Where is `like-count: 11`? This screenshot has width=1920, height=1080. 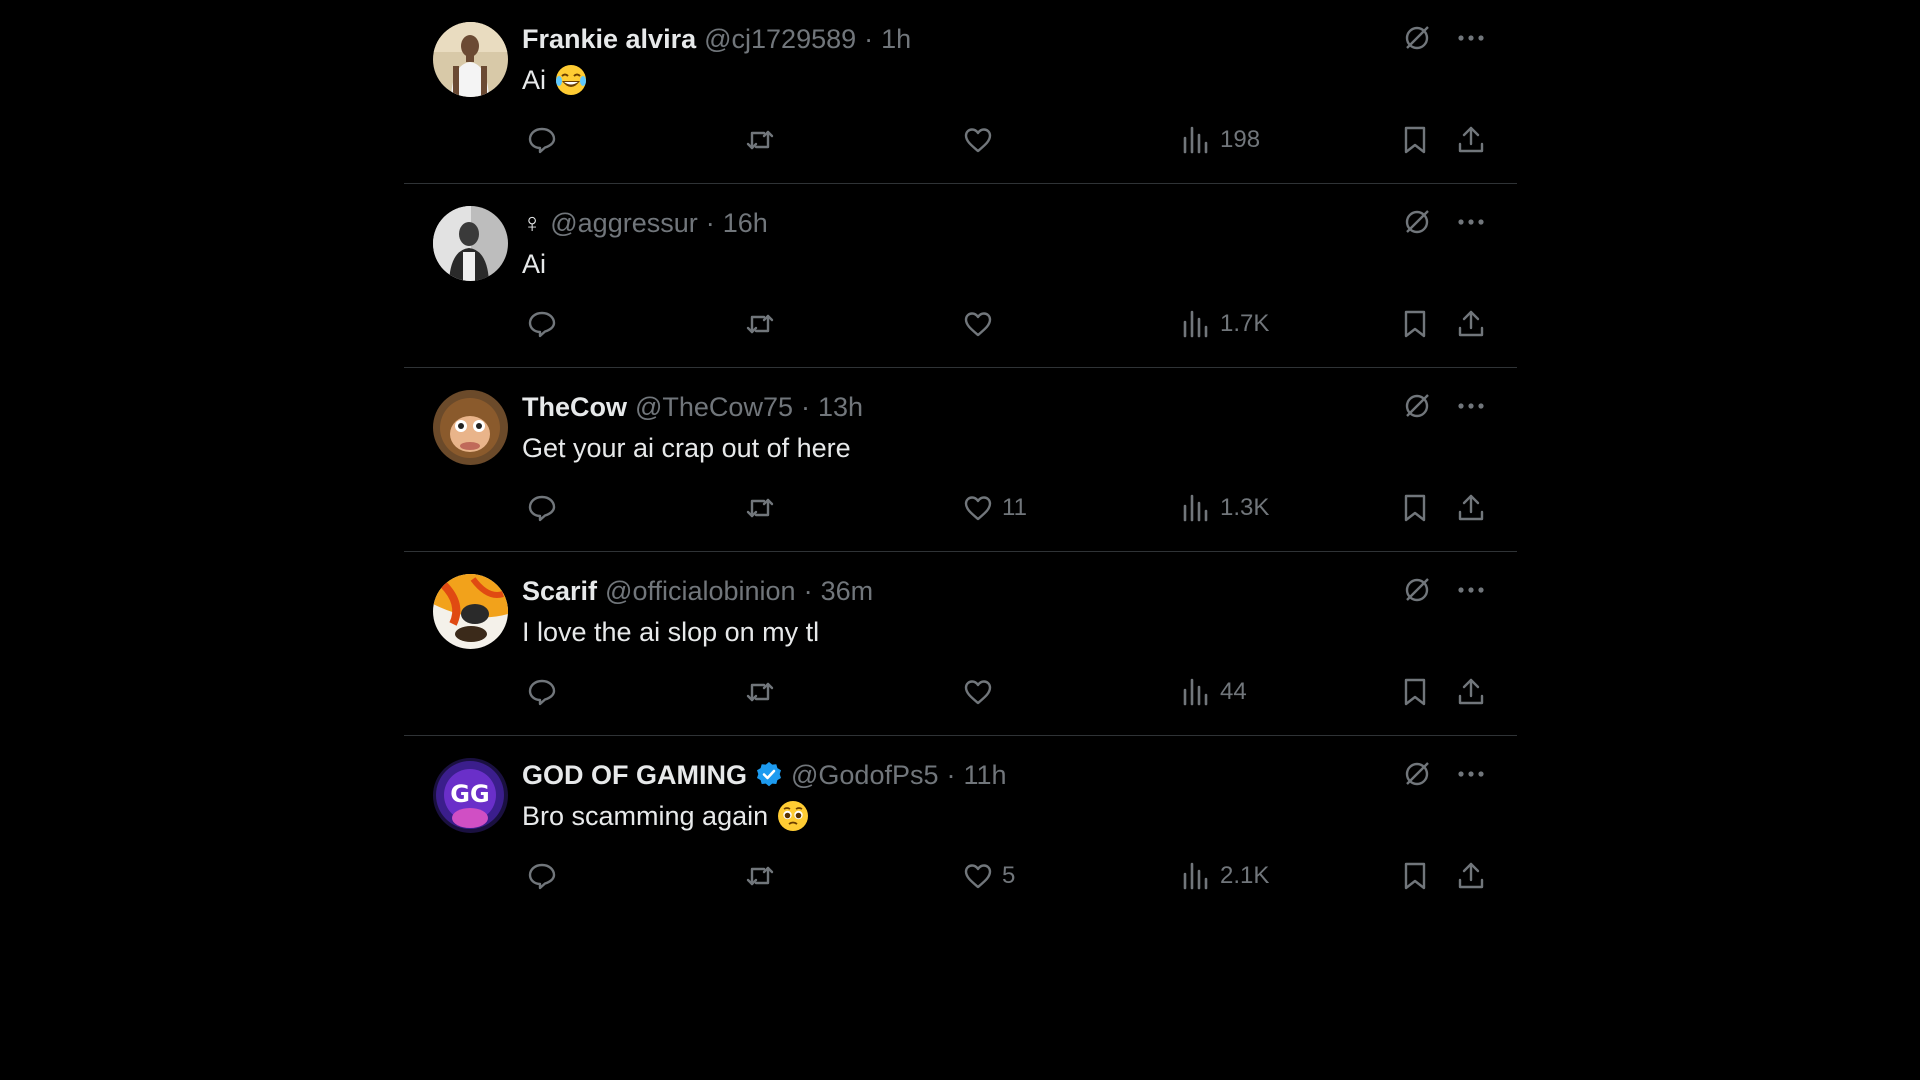 like-count: 11 is located at coordinates (1014, 507).